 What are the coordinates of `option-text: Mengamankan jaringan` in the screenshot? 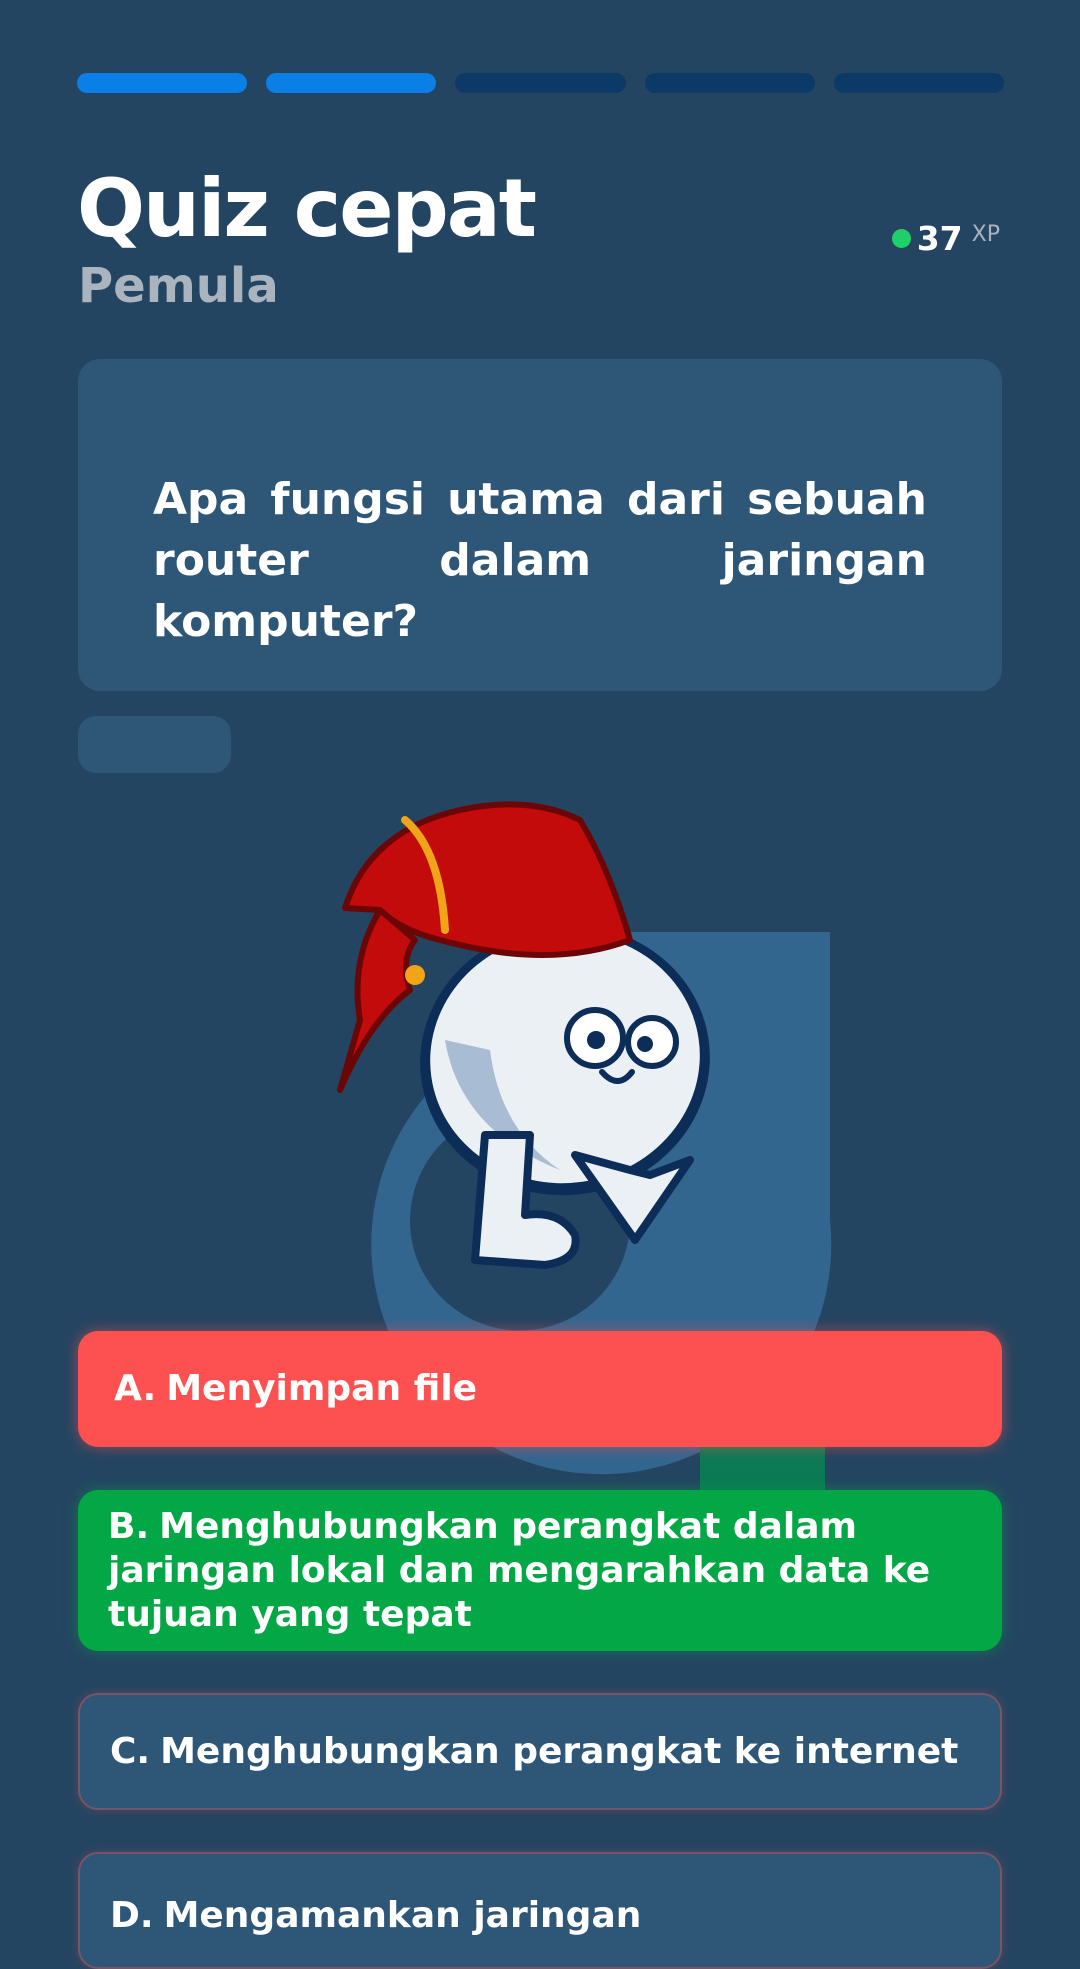 It's located at (402, 1915).